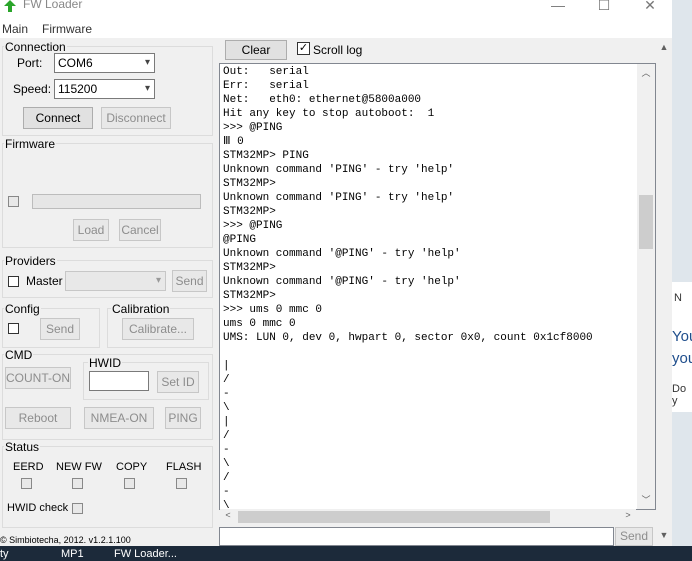 The height and width of the screenshot is (561, 692). What do you see at coordinates (228, 515) in the screenshot?
I see `chevron-left-icon: <` at bounding box center [228, 515].